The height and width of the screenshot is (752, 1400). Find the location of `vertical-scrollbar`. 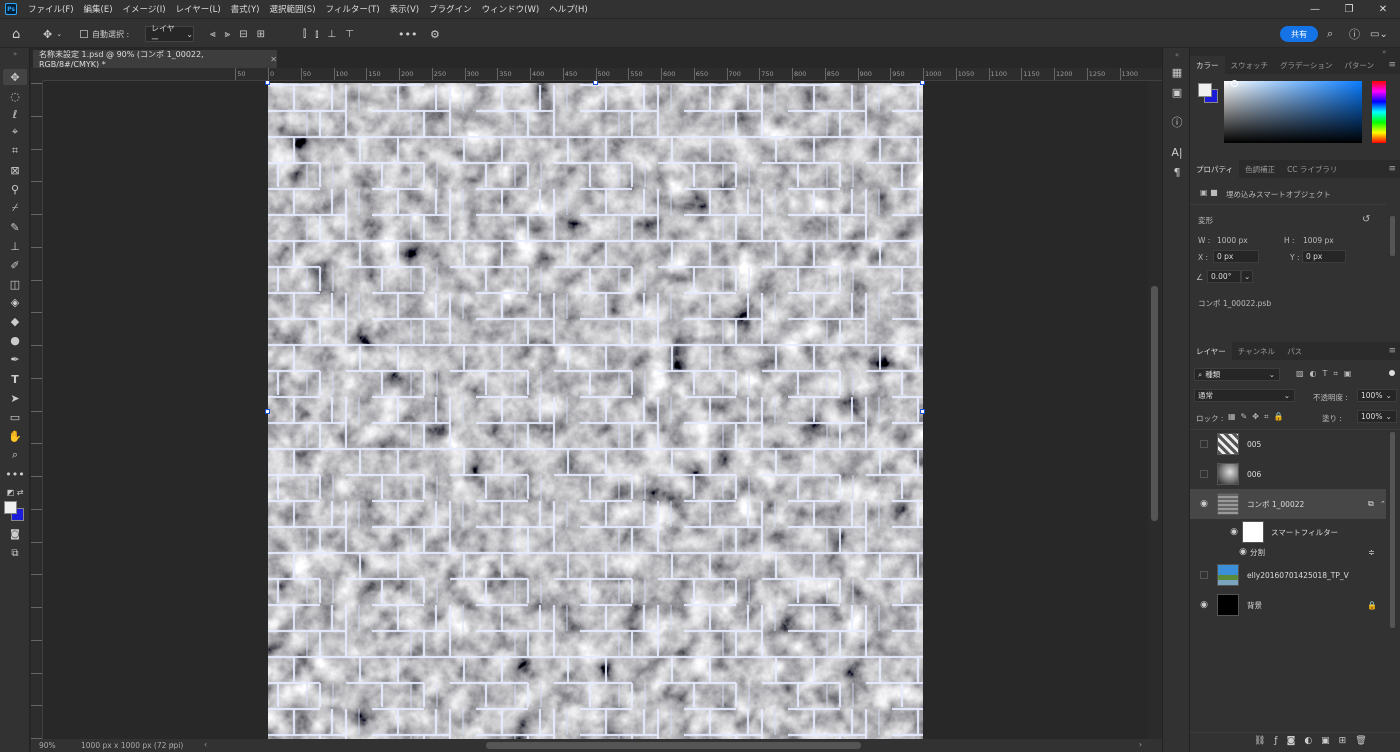

vertical-scrollbar is located at coordinates (1155, 410).